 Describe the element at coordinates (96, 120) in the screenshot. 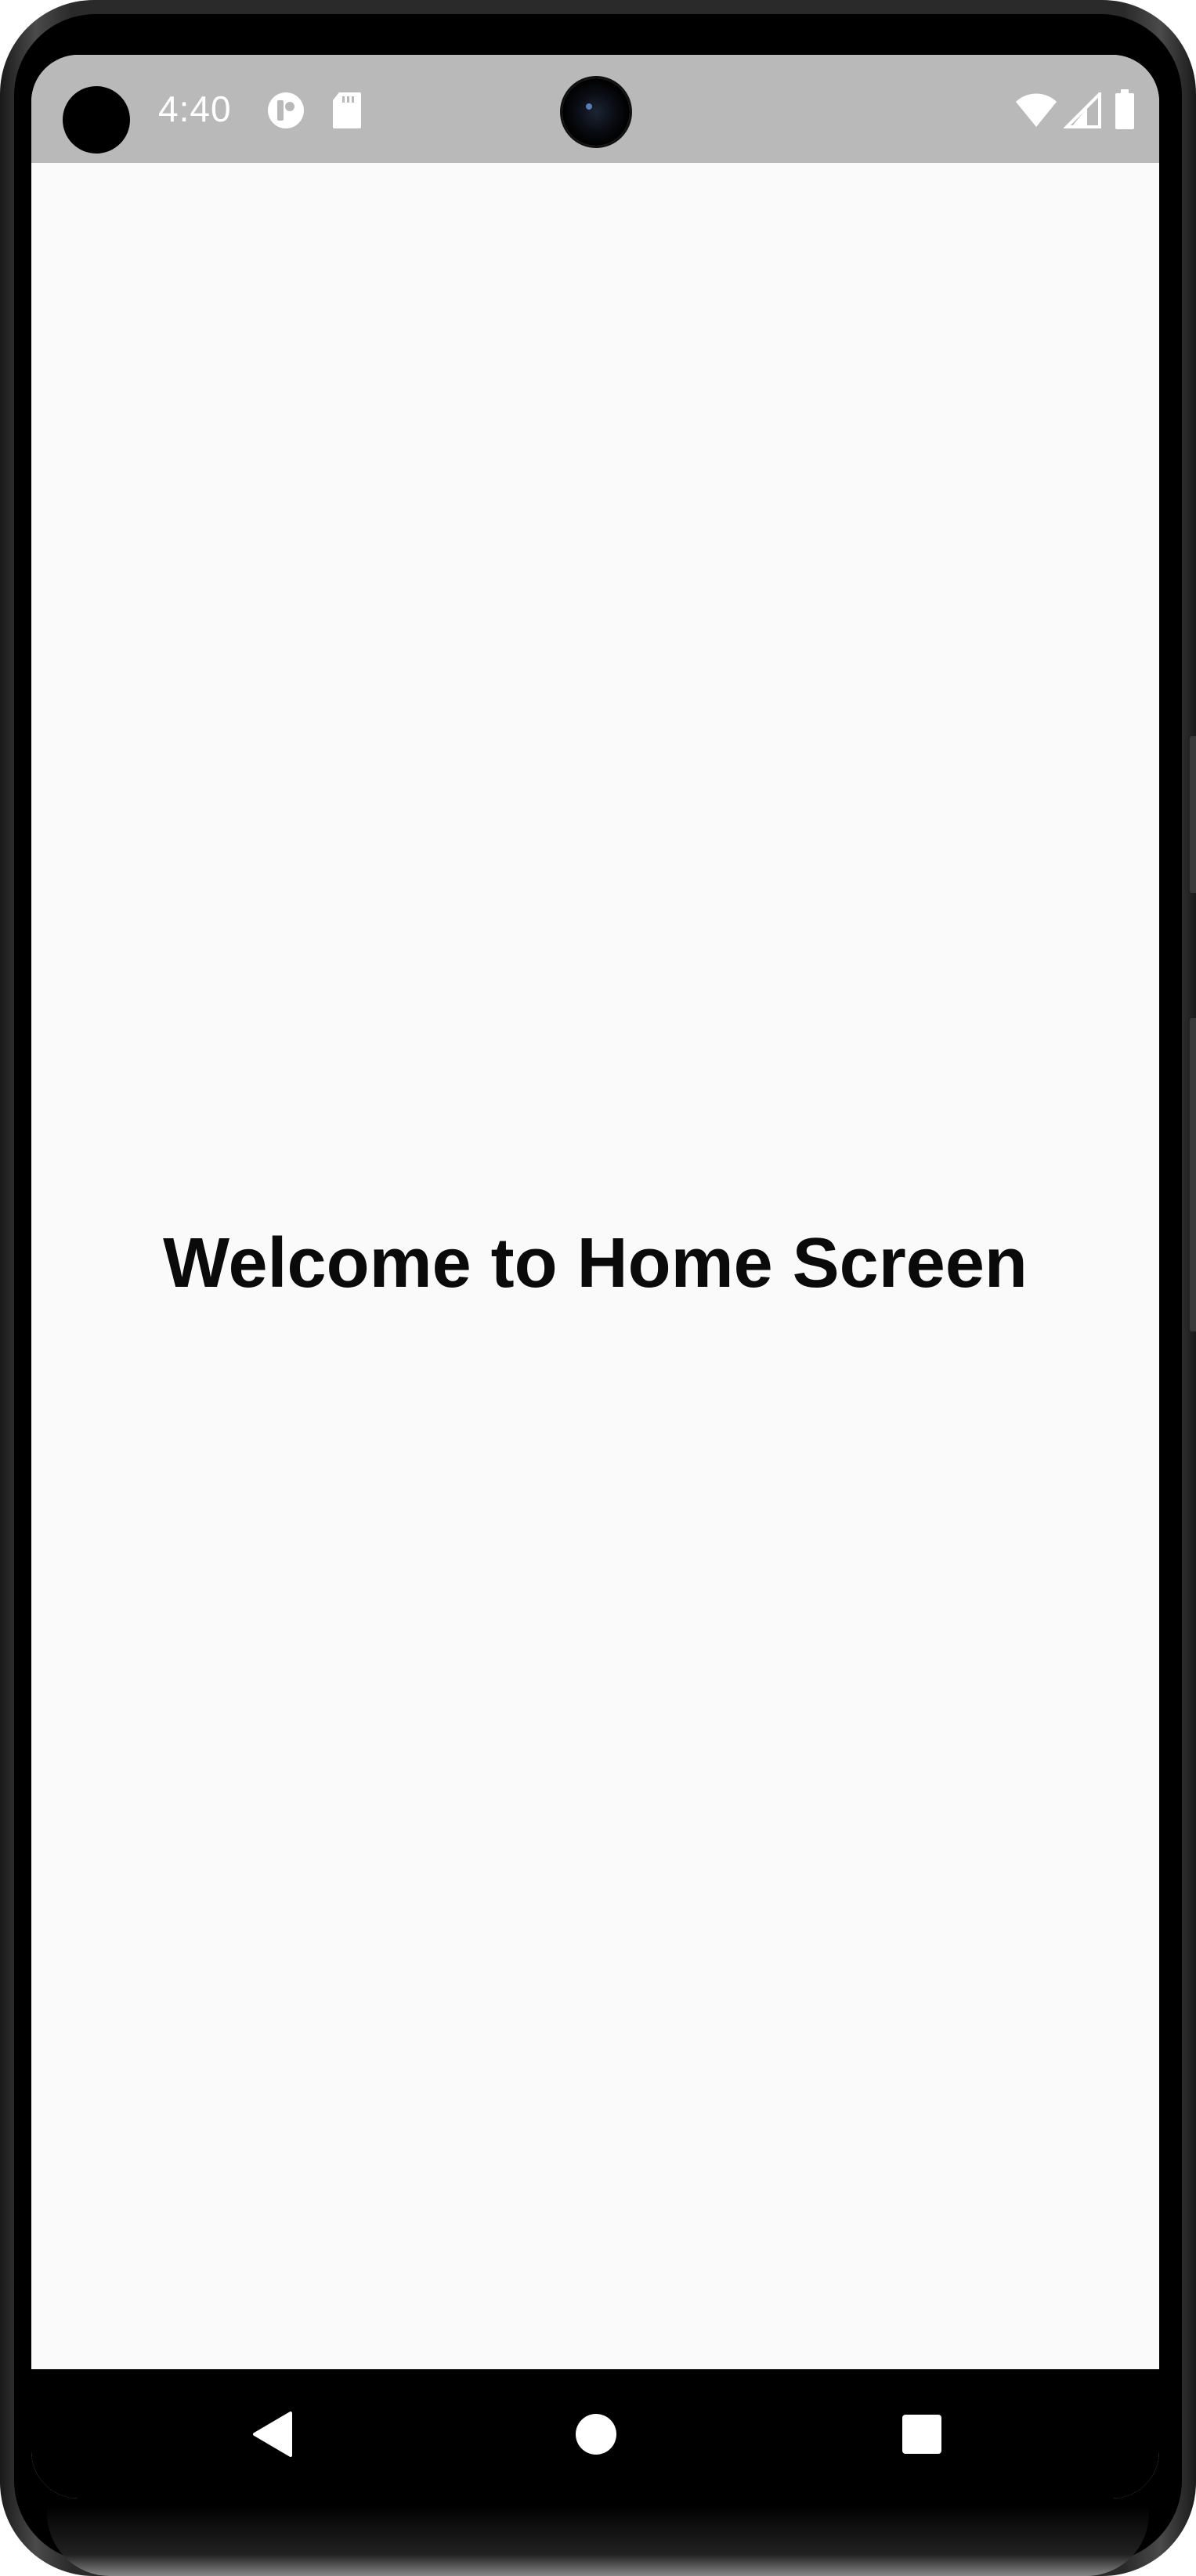

I see `front-sensor` at that location.